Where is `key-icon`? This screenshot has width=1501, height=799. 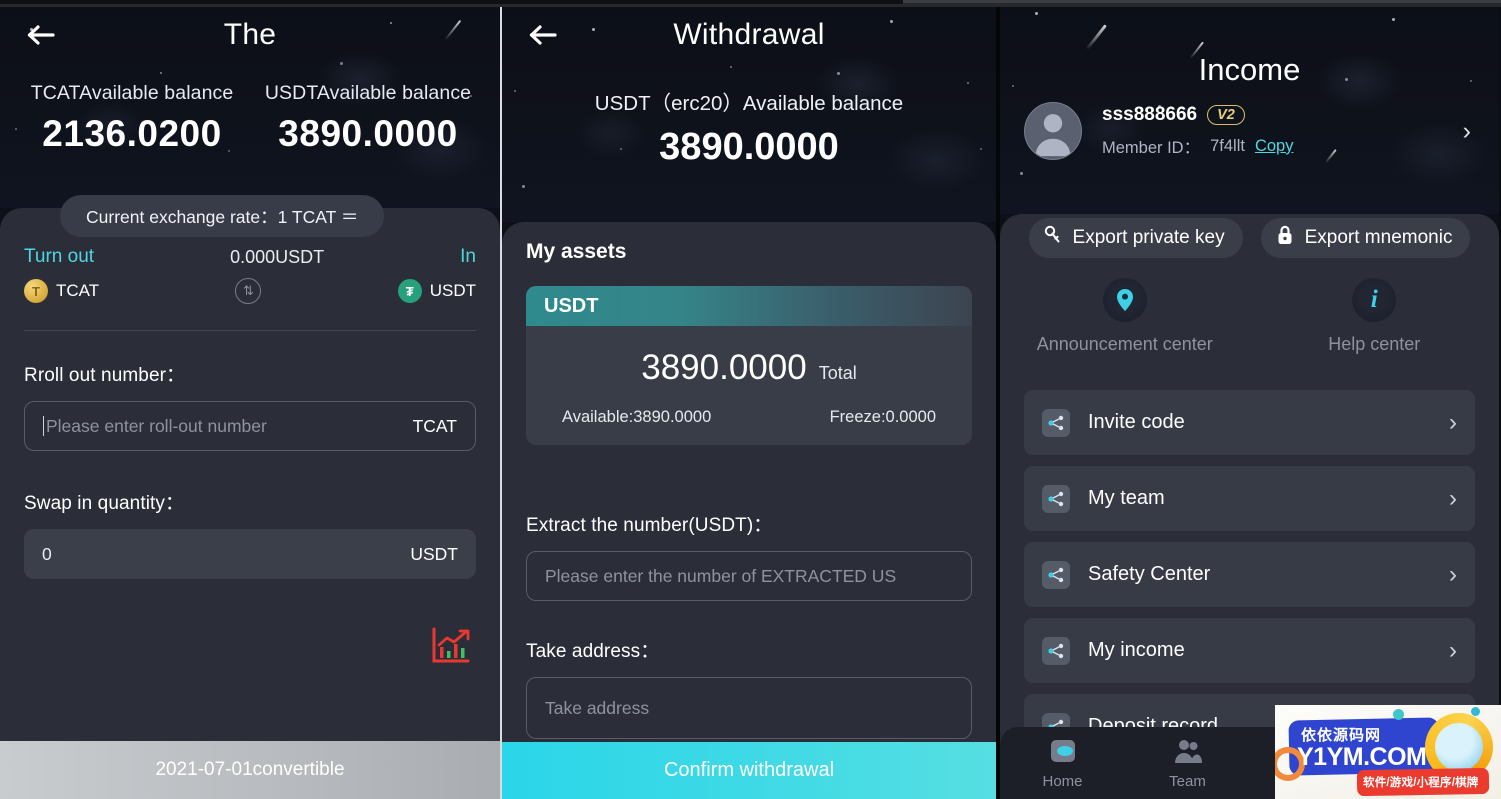
key-icon is located at coordinates (1053, 238).